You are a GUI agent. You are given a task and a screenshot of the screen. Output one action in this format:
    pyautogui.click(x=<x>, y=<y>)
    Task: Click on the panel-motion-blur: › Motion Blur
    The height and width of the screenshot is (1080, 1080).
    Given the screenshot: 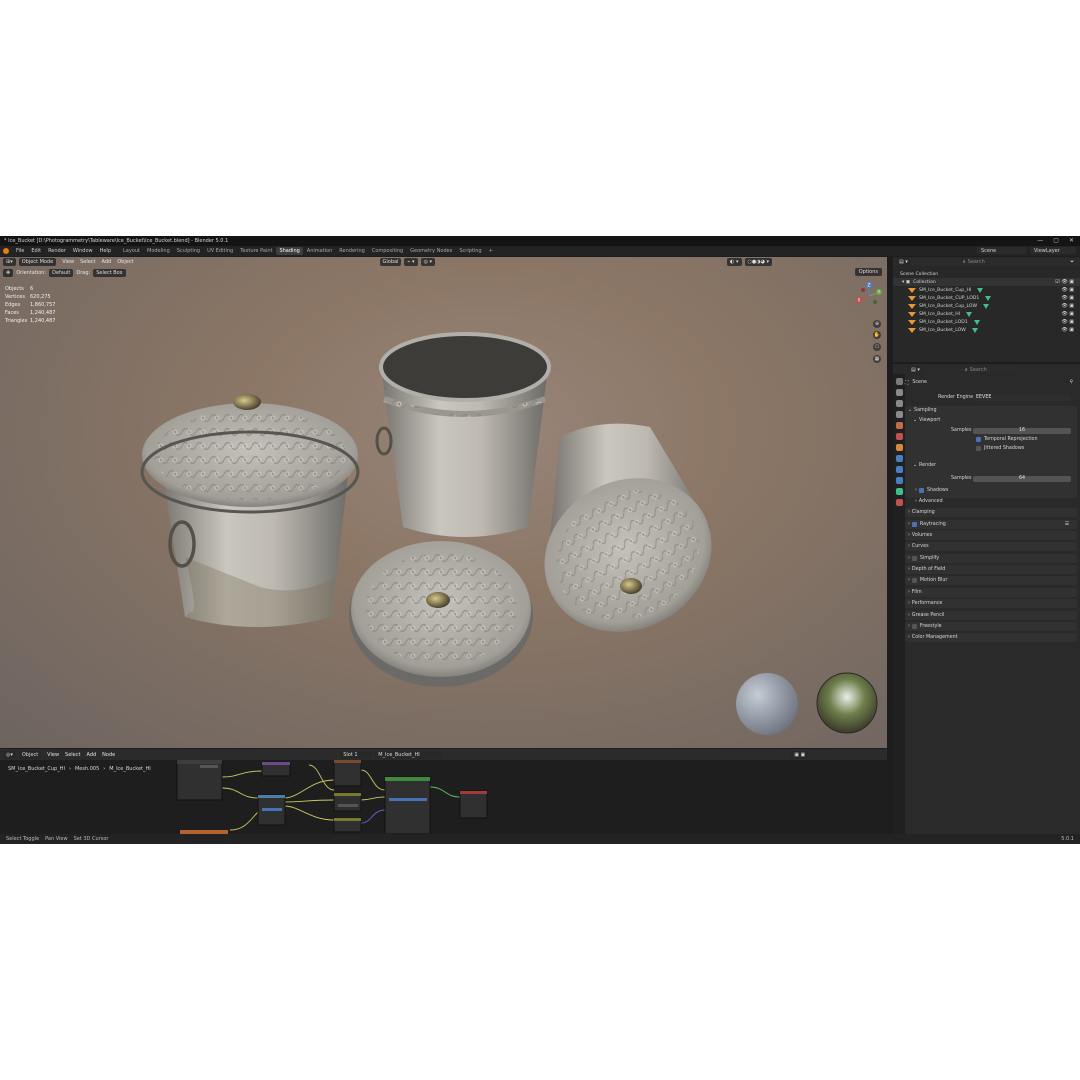 What is the action you would take?
    pyautogui.click(x=991, y=580)
    